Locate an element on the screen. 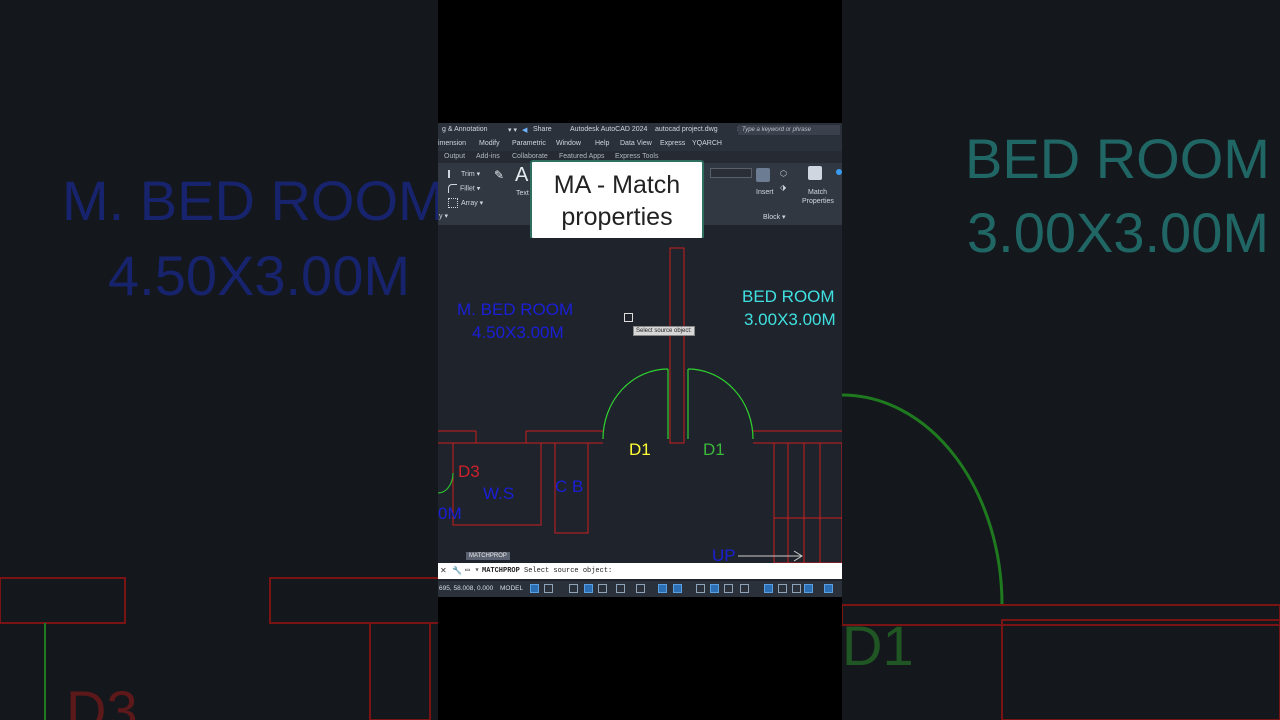 This screenshot has height=720, width=1280. block-attr-icon: ⬗ is located at coordinates (783, 187).